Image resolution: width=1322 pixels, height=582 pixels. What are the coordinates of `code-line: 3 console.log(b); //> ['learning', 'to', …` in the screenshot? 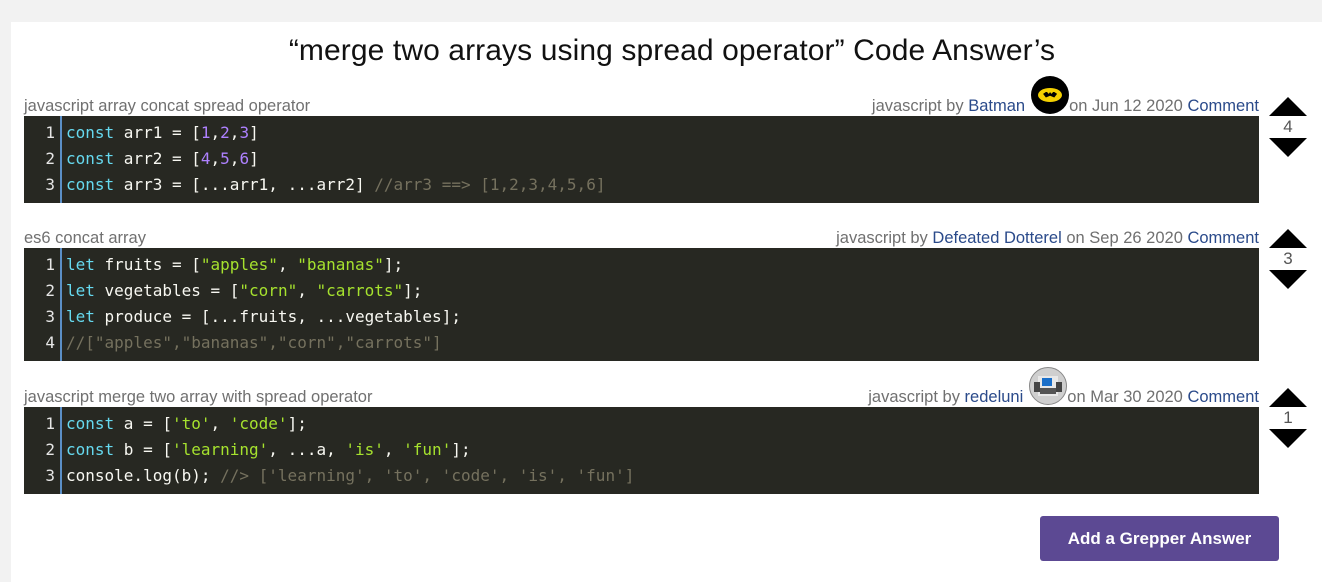 It's located at (641, 476).